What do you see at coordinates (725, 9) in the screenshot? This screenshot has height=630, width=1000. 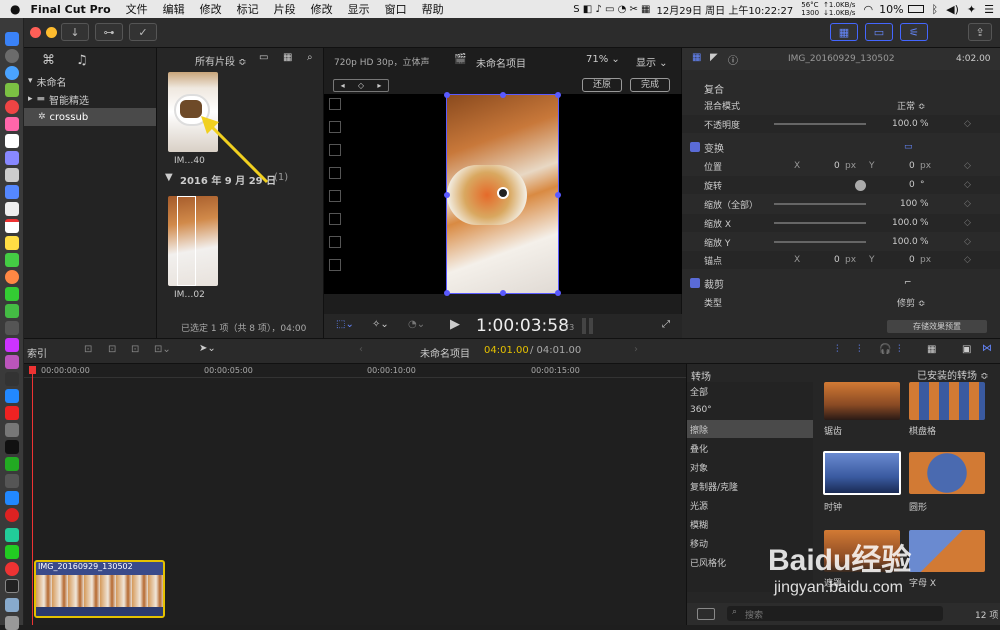 I see `date-time: 12月29日 周日 上午10:22:27` at bounding box center [725, 9].